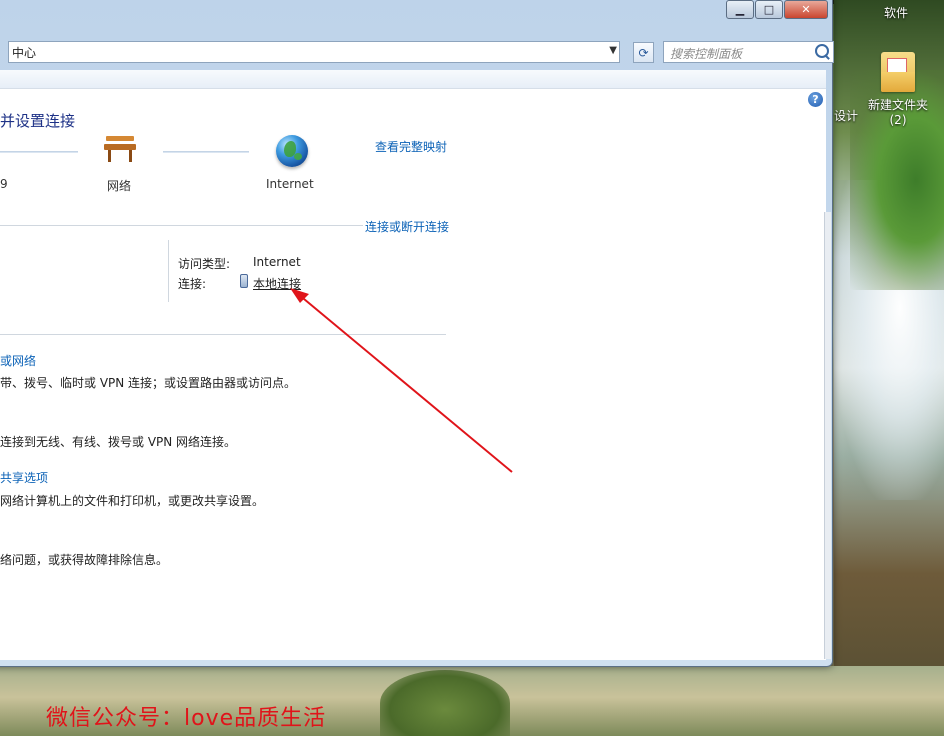 This screenshot has width=944, height=736. I want to click on computer-node-label: 9, so click(4, 184).